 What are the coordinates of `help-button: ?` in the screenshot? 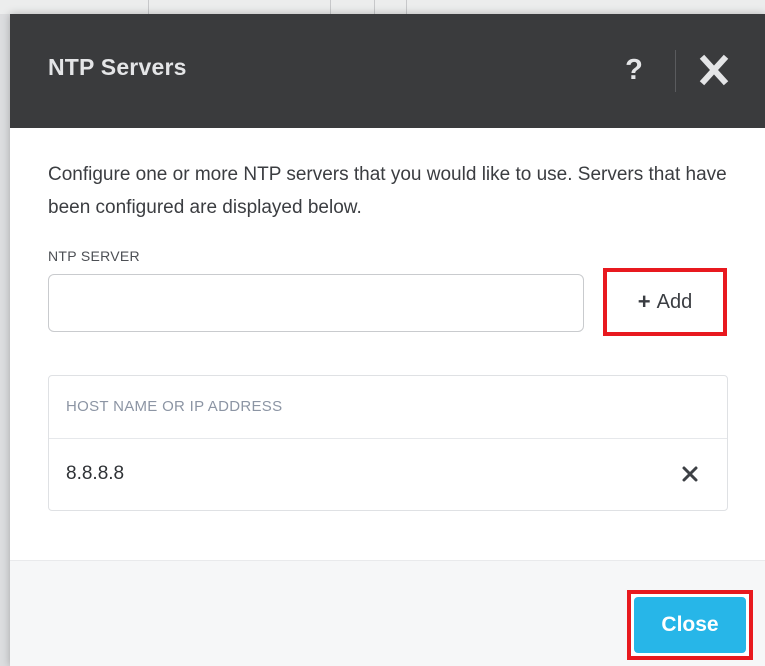 It's located at (634, 70).